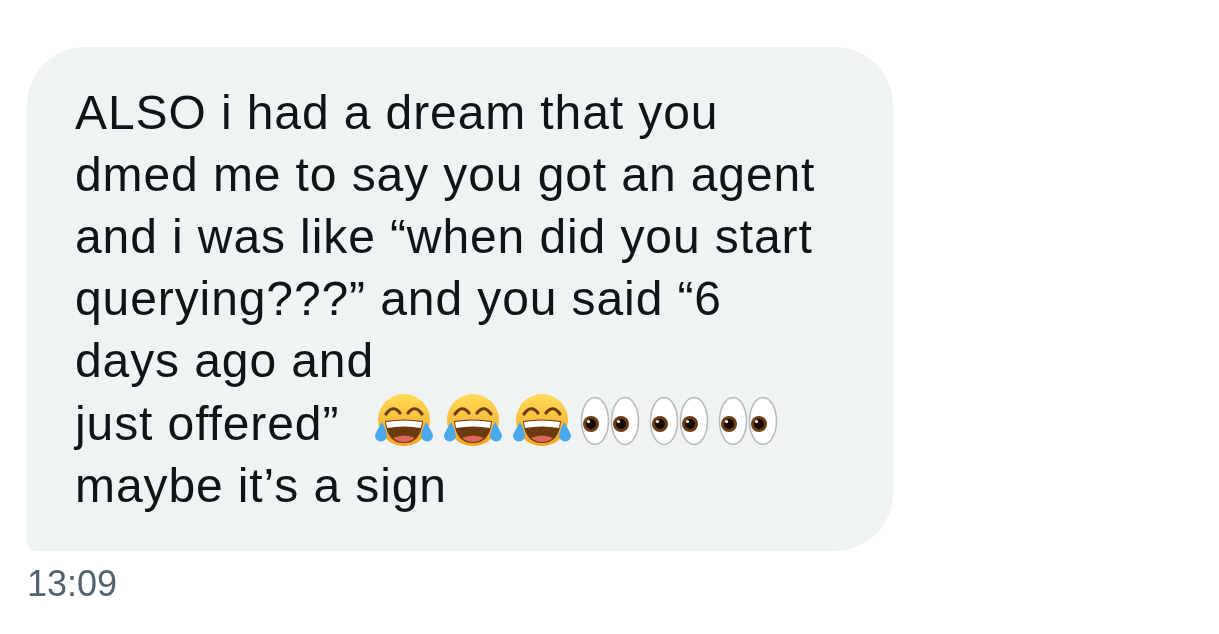 The height and width of the screenshot is (634, 1219). What do you see at coordinates (72, 583) in the screenshot?
I see `message-timestamp: 13:09` at bounding box center [72, 583].